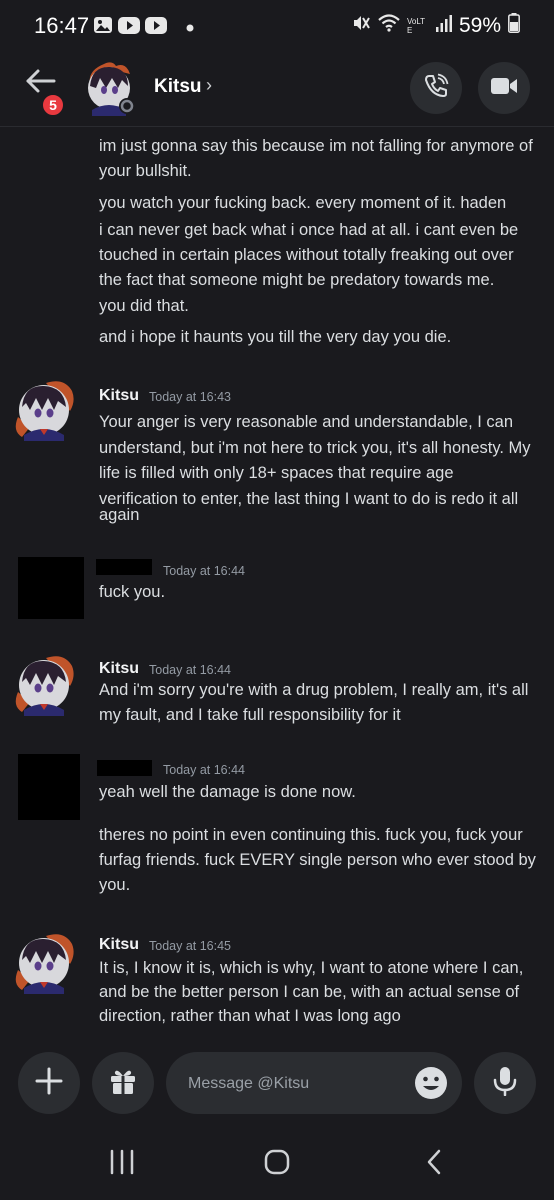  I want to click on message-line: fuck you., so click(132, 592).